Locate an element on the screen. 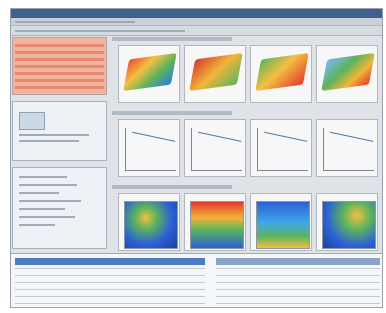 This screenshot has height=313, width=386. surface-row-label is located at coordinates (172, 39).